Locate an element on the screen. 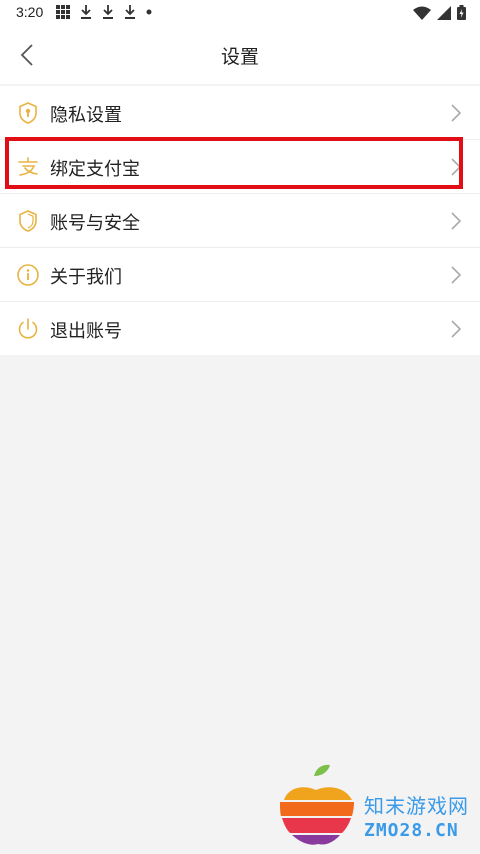 Image resolution: width=480 pixels, height=854 pixels. settings-item-logout: 退出账号 is located at coordinates (240, 328).